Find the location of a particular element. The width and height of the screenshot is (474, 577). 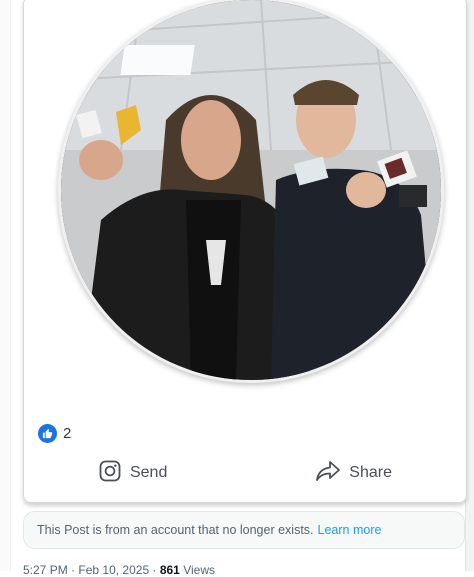

share-button: Share is located at coordinates (353, 473).